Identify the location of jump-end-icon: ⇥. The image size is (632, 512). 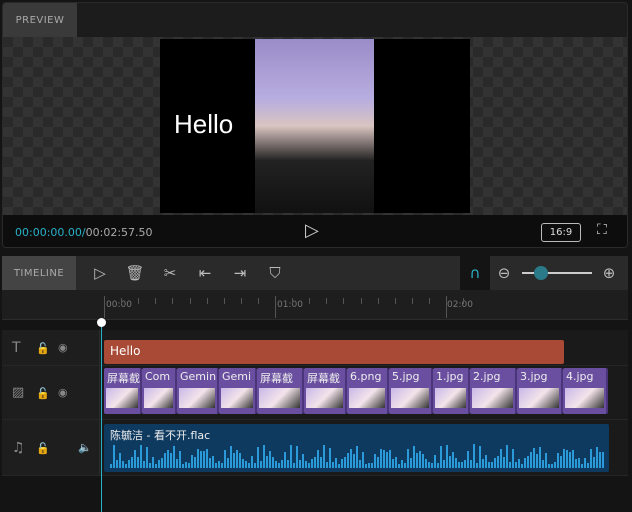
(240, 273).